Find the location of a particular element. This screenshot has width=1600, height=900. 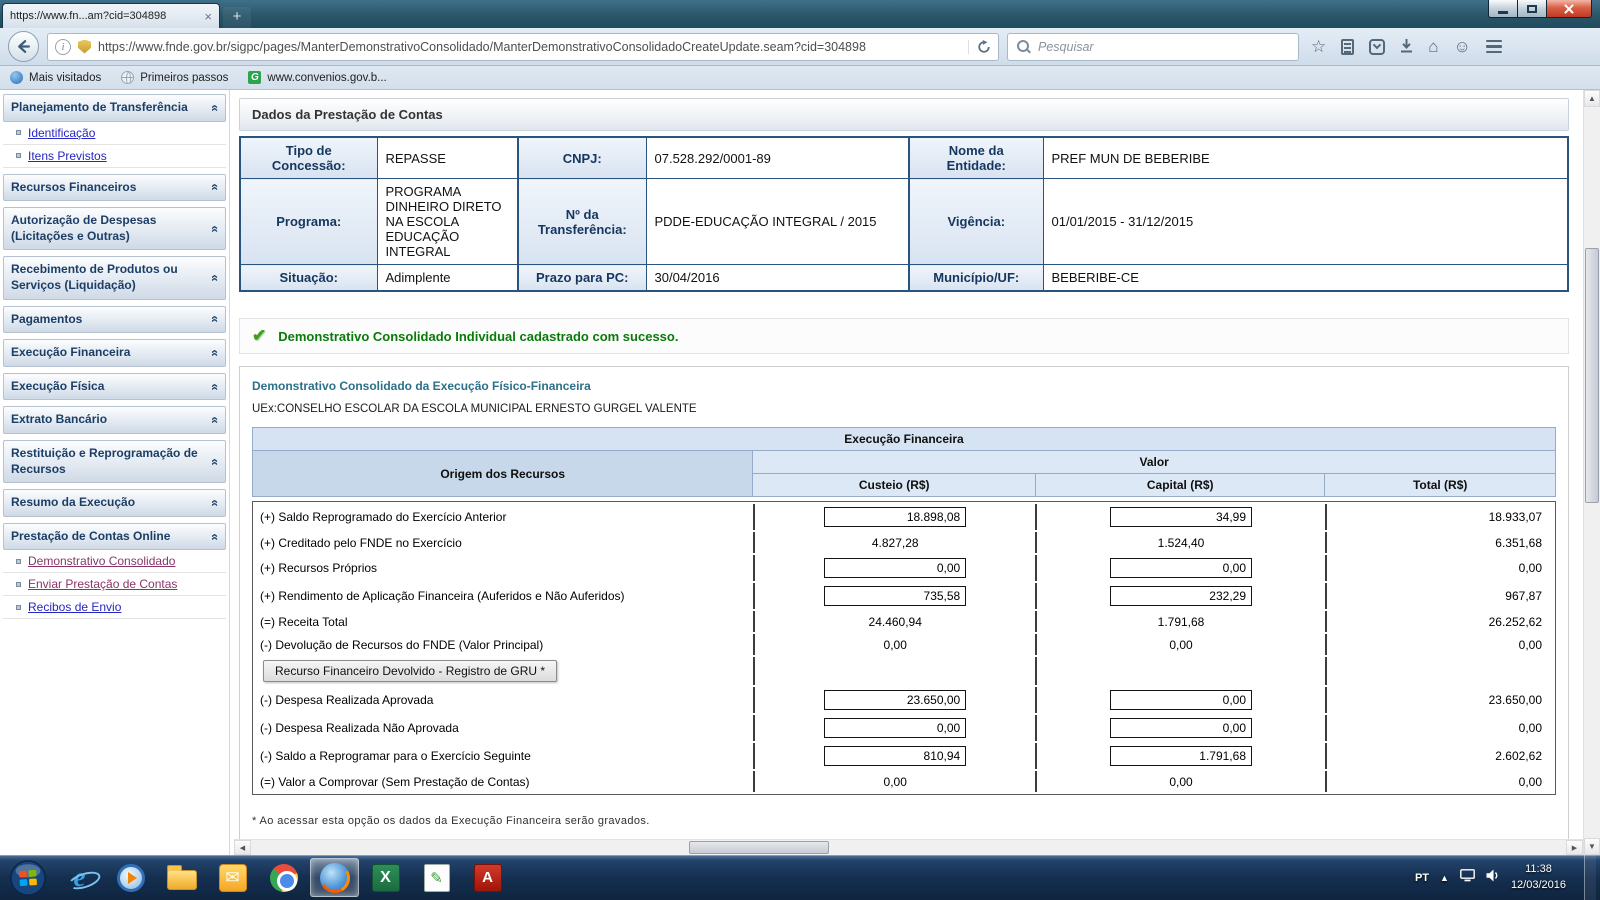

home-icon: ⌂ is located at coordinates (1433, 46).